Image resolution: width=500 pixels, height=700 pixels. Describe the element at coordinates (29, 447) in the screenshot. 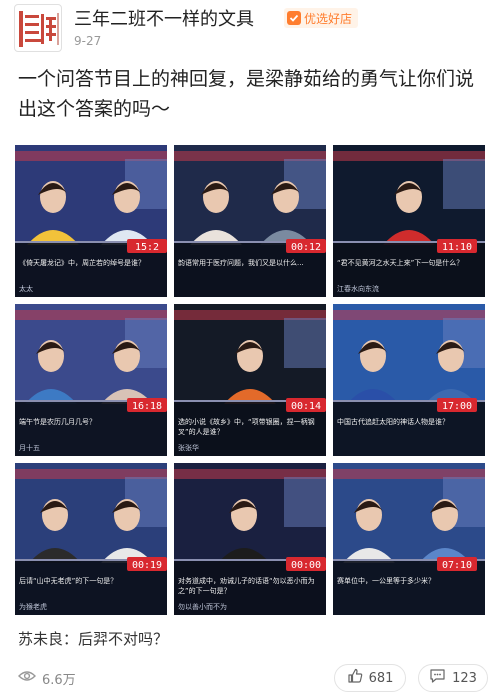

I see `answer-caption: 月十五` at that location.